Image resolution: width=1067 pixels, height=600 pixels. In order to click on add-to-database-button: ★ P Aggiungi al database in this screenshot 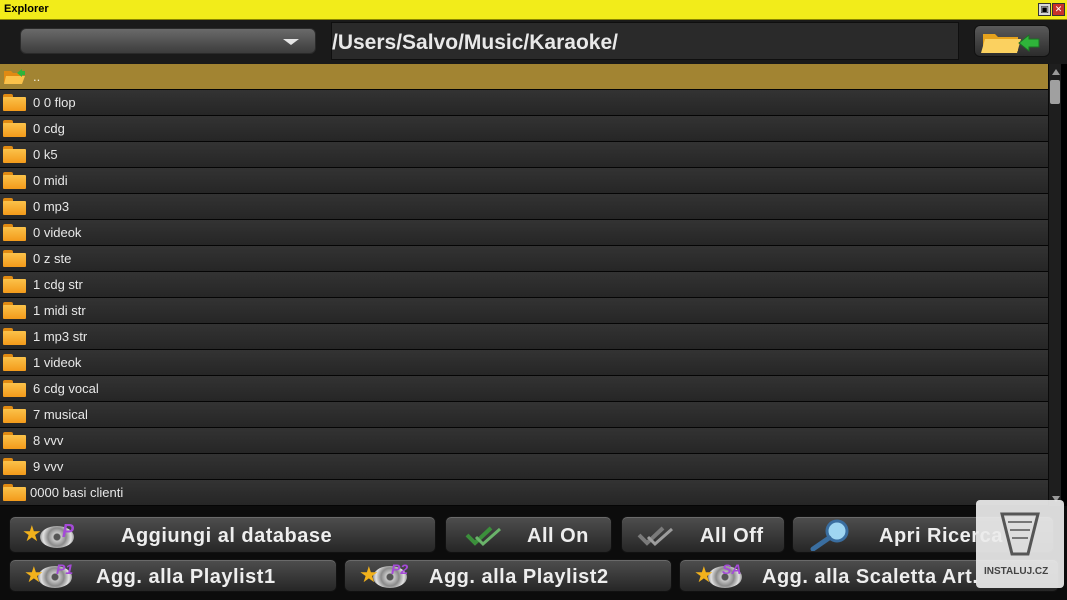, I will do `click(222, 534)`.